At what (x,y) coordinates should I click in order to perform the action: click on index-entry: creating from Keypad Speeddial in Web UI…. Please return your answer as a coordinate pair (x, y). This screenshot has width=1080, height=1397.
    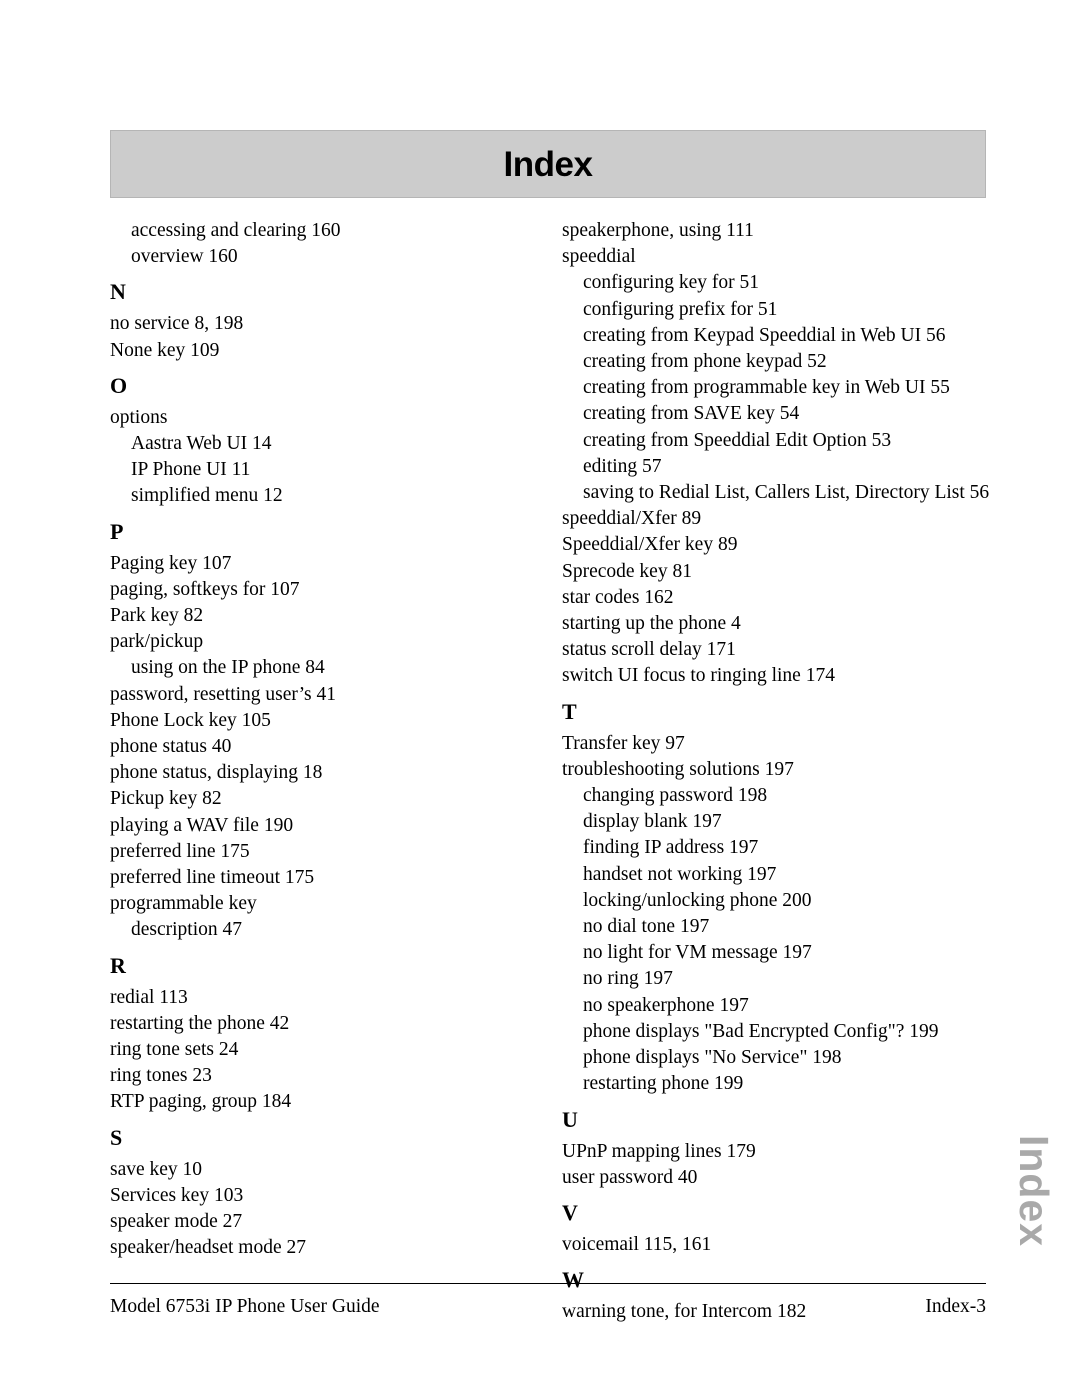
    Looking at the image, I should click on (764, 335).